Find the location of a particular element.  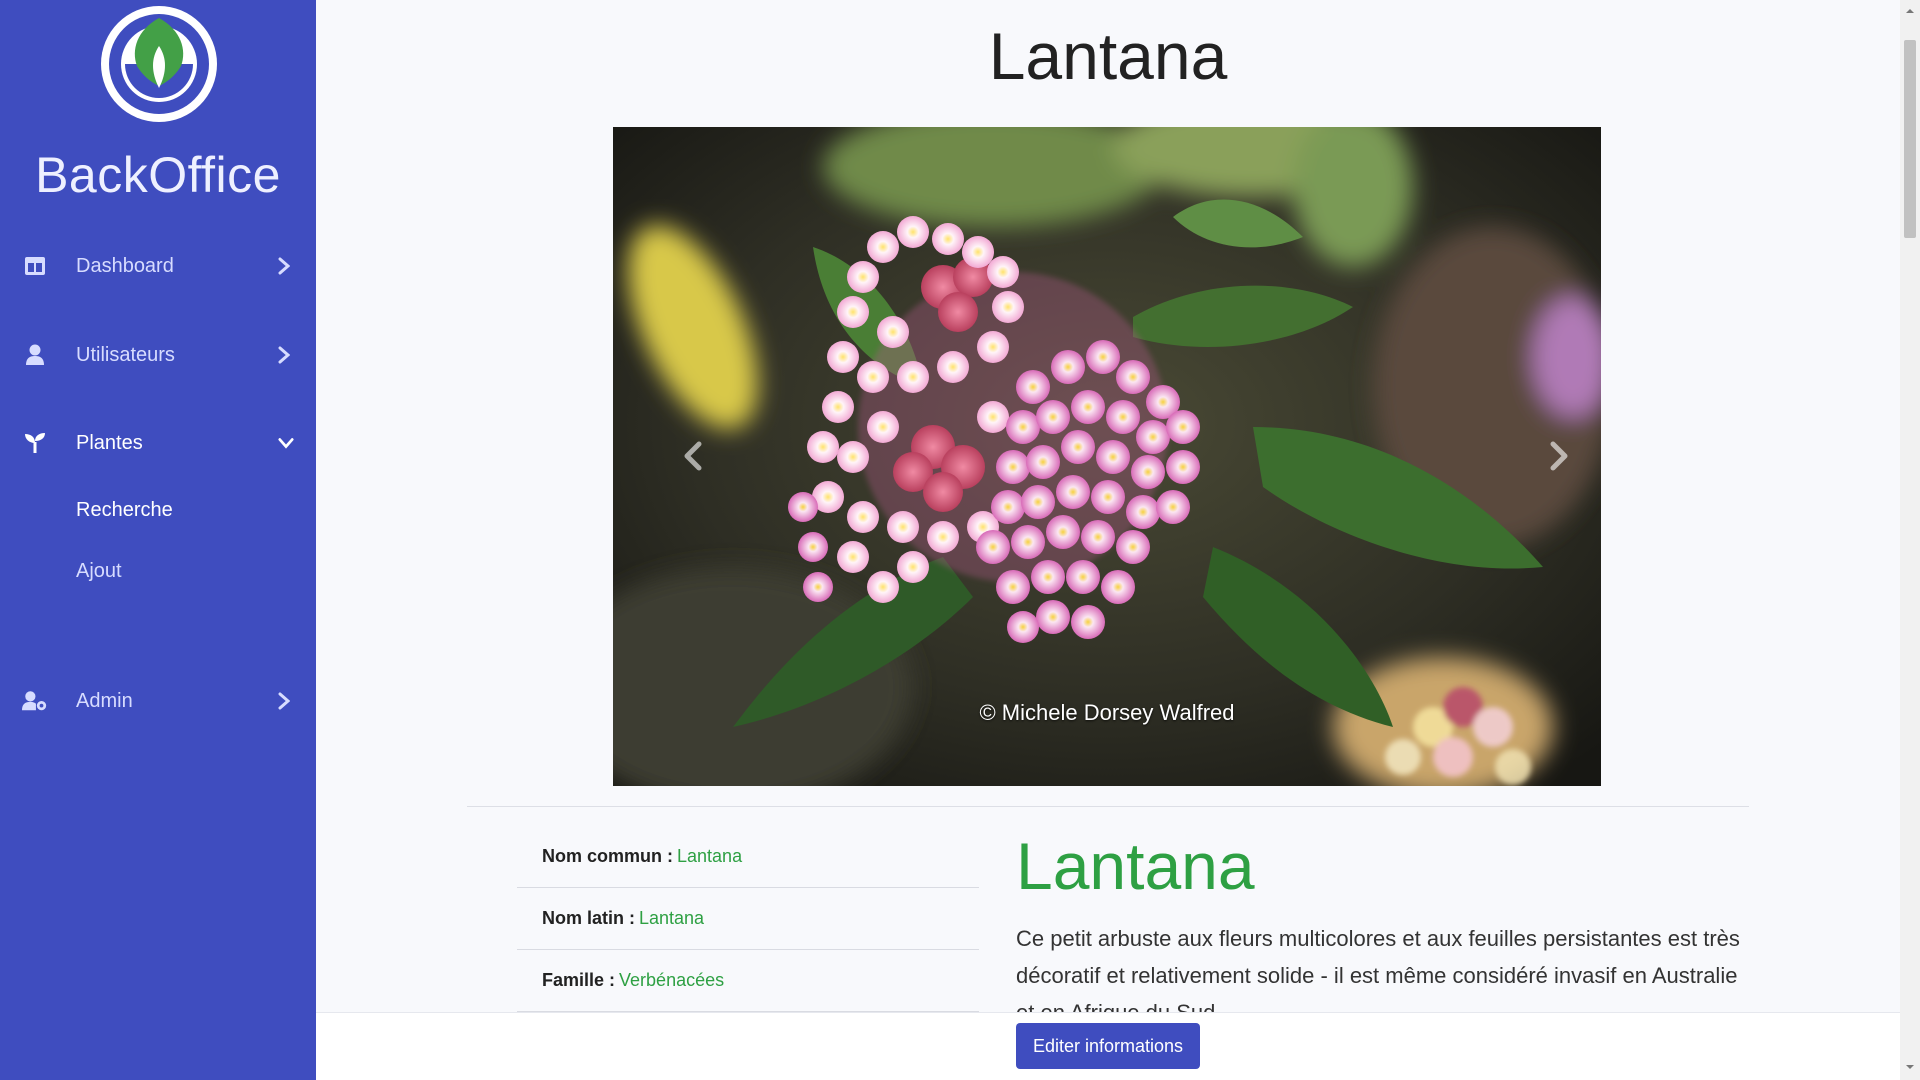

sidebar-item-admin: Admin is located at coordinates (158, 701).